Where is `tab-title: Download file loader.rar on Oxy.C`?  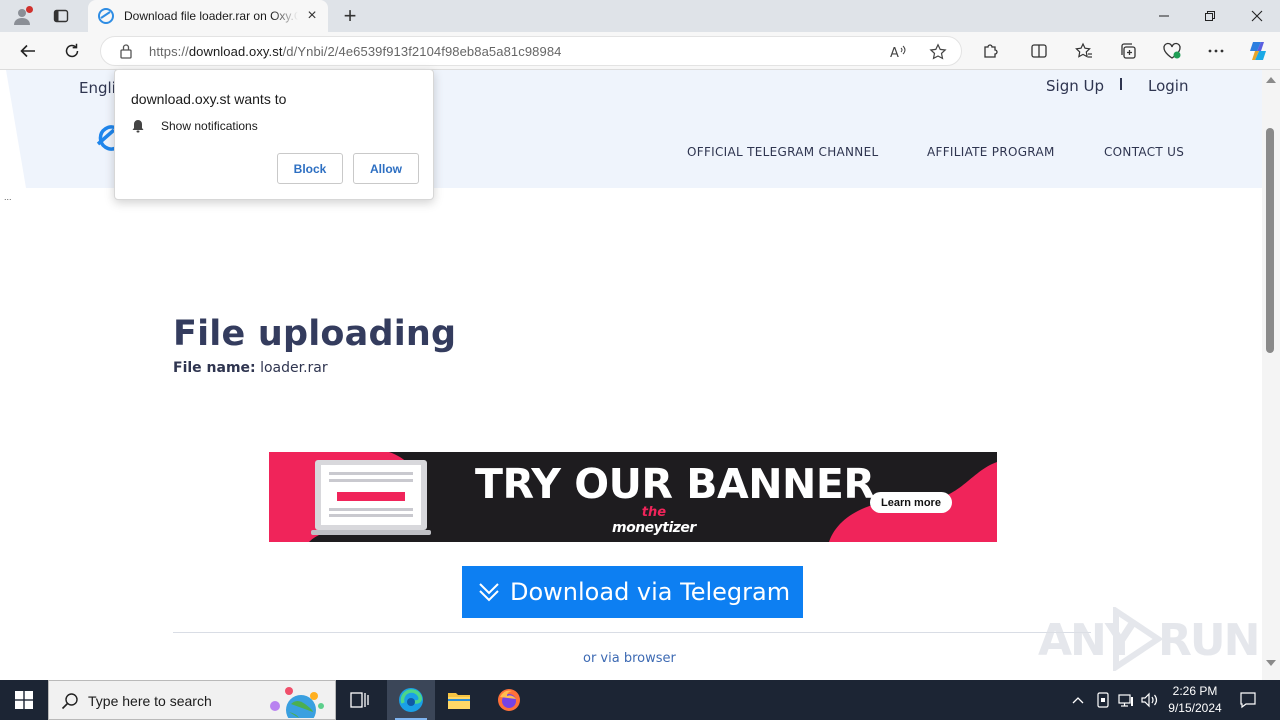
tab-title: Download file loader.rar on Oxy.C is located at coordinates (211, 16).